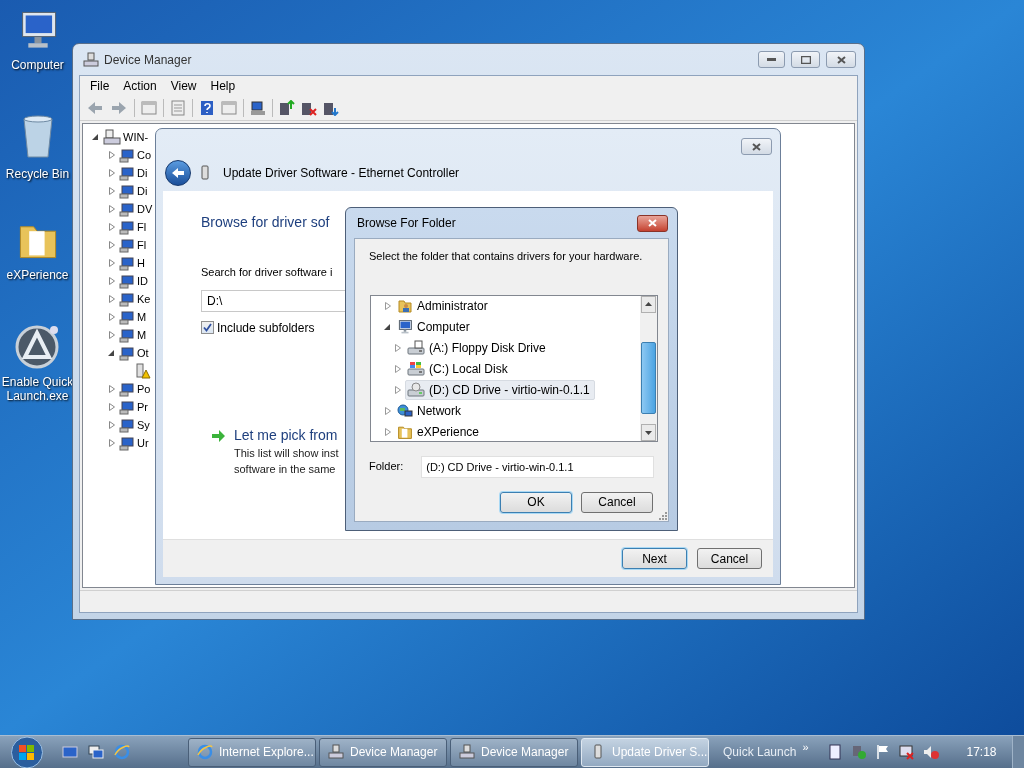 The height and width of the screenshot is (768, 1024). Describe the element at coordinates (906, 752) in the screenshot. I see `network-error-icon` at that location.